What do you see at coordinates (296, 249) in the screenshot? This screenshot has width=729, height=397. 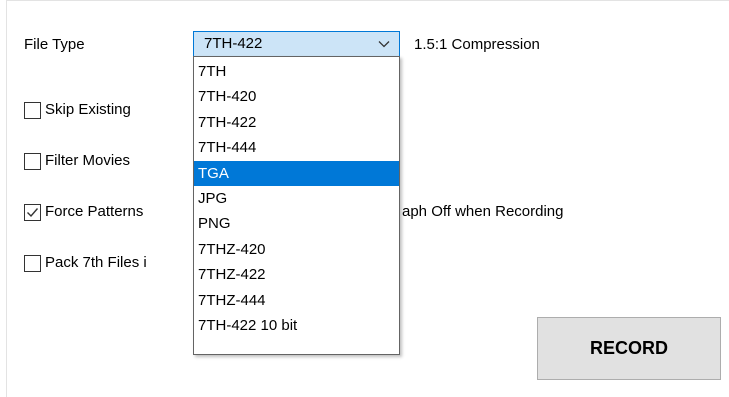 I see `dropdown-option-7thz-420: 7THZ-420` at bounding box center [296, 249].